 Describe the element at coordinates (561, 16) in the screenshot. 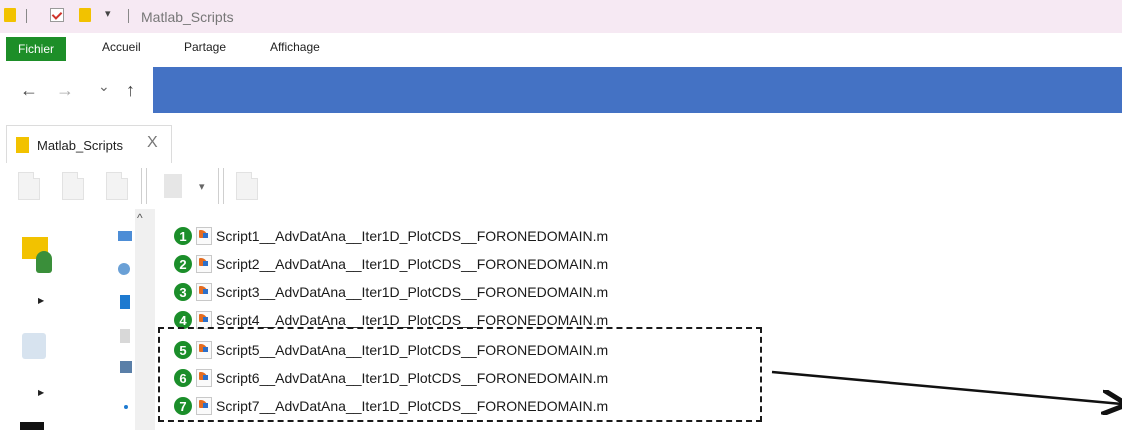

I see `title-bar: ▾ Matlab_Scripts` at that location.